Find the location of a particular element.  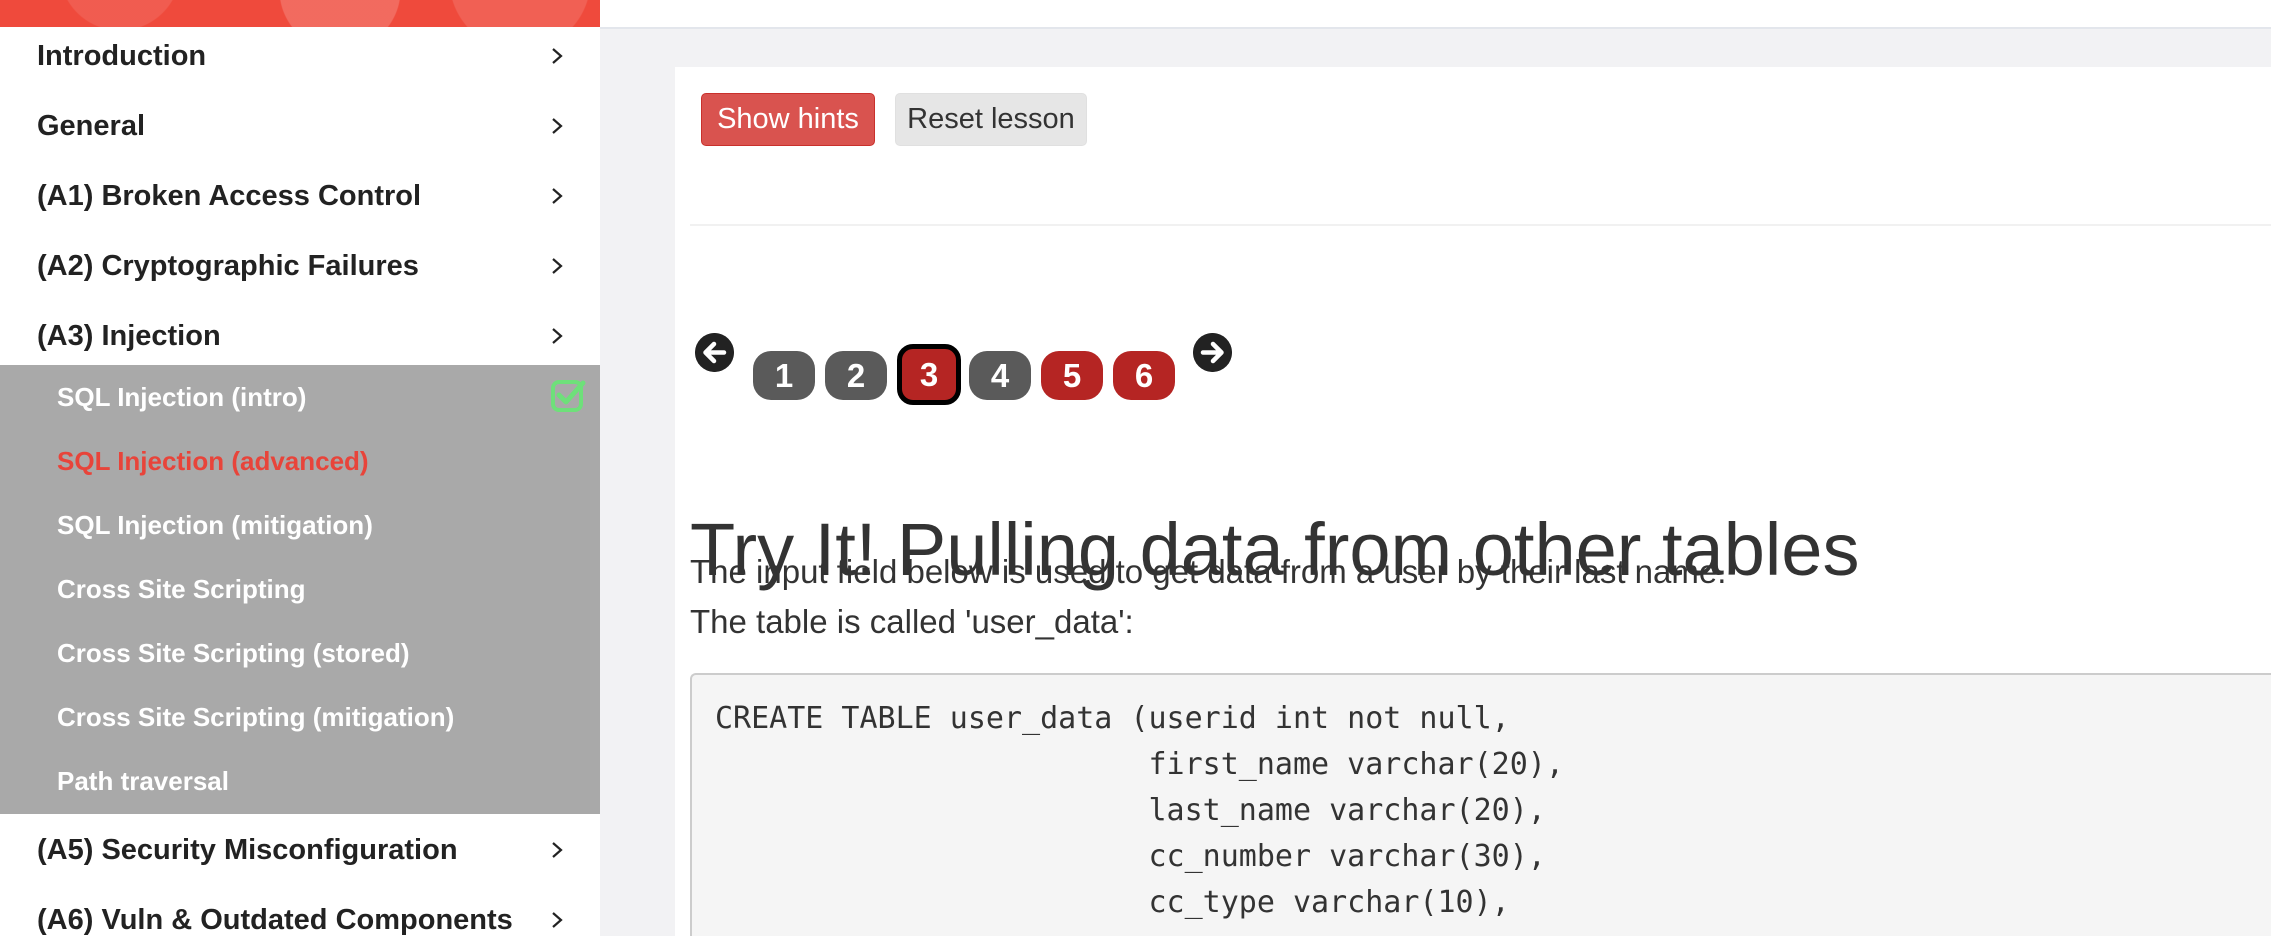

lesson-item-xss-mitigation: Cross Site Scripting (mitigation) is located at coordinates (300, 717).